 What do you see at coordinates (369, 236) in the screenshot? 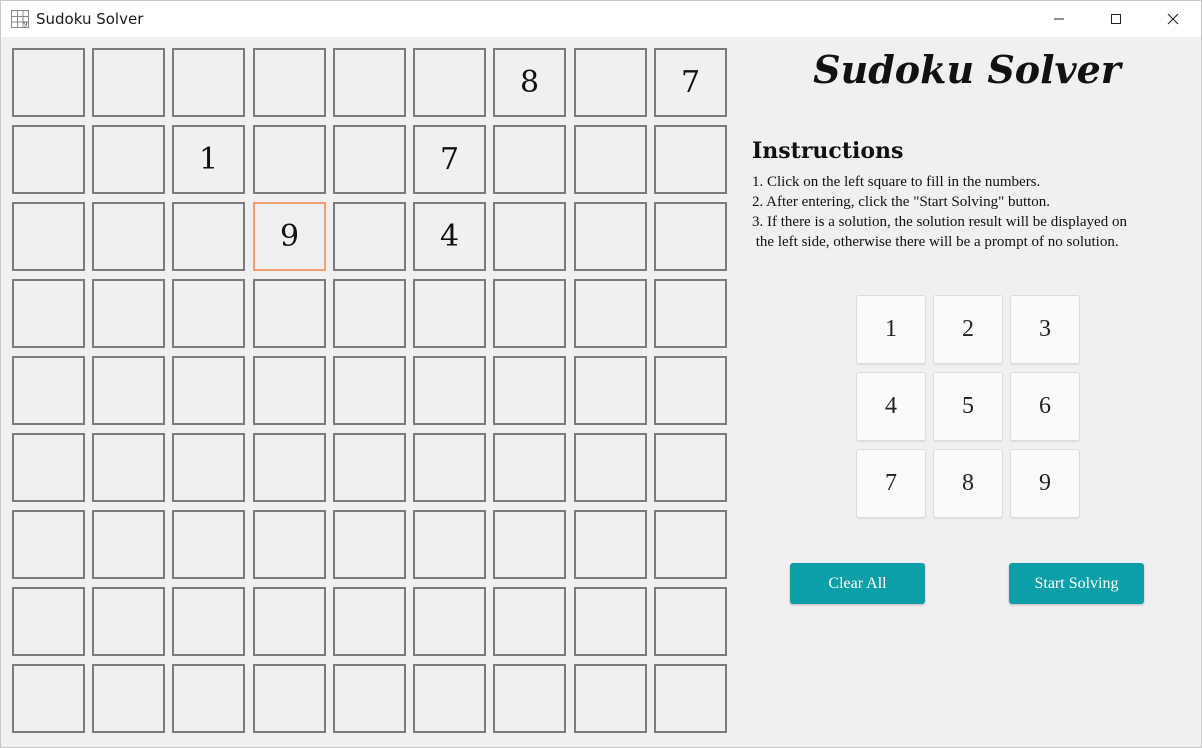
I see `sudoku-cell-r3c5` at bounding box center [369, 236].